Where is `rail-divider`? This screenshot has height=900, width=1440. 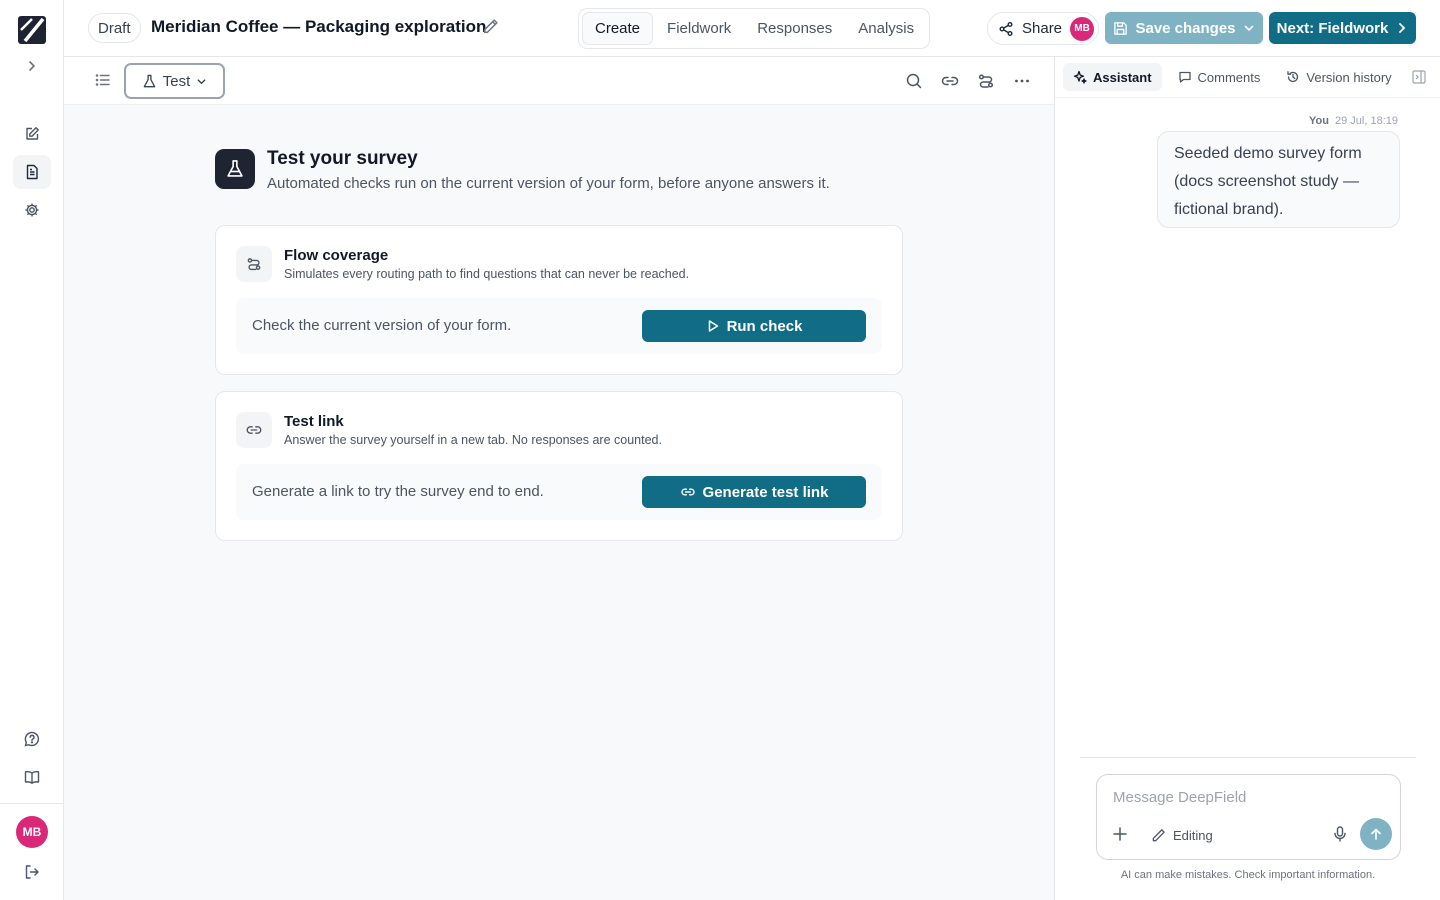
rail-divider is located at coordinates (31, 803).